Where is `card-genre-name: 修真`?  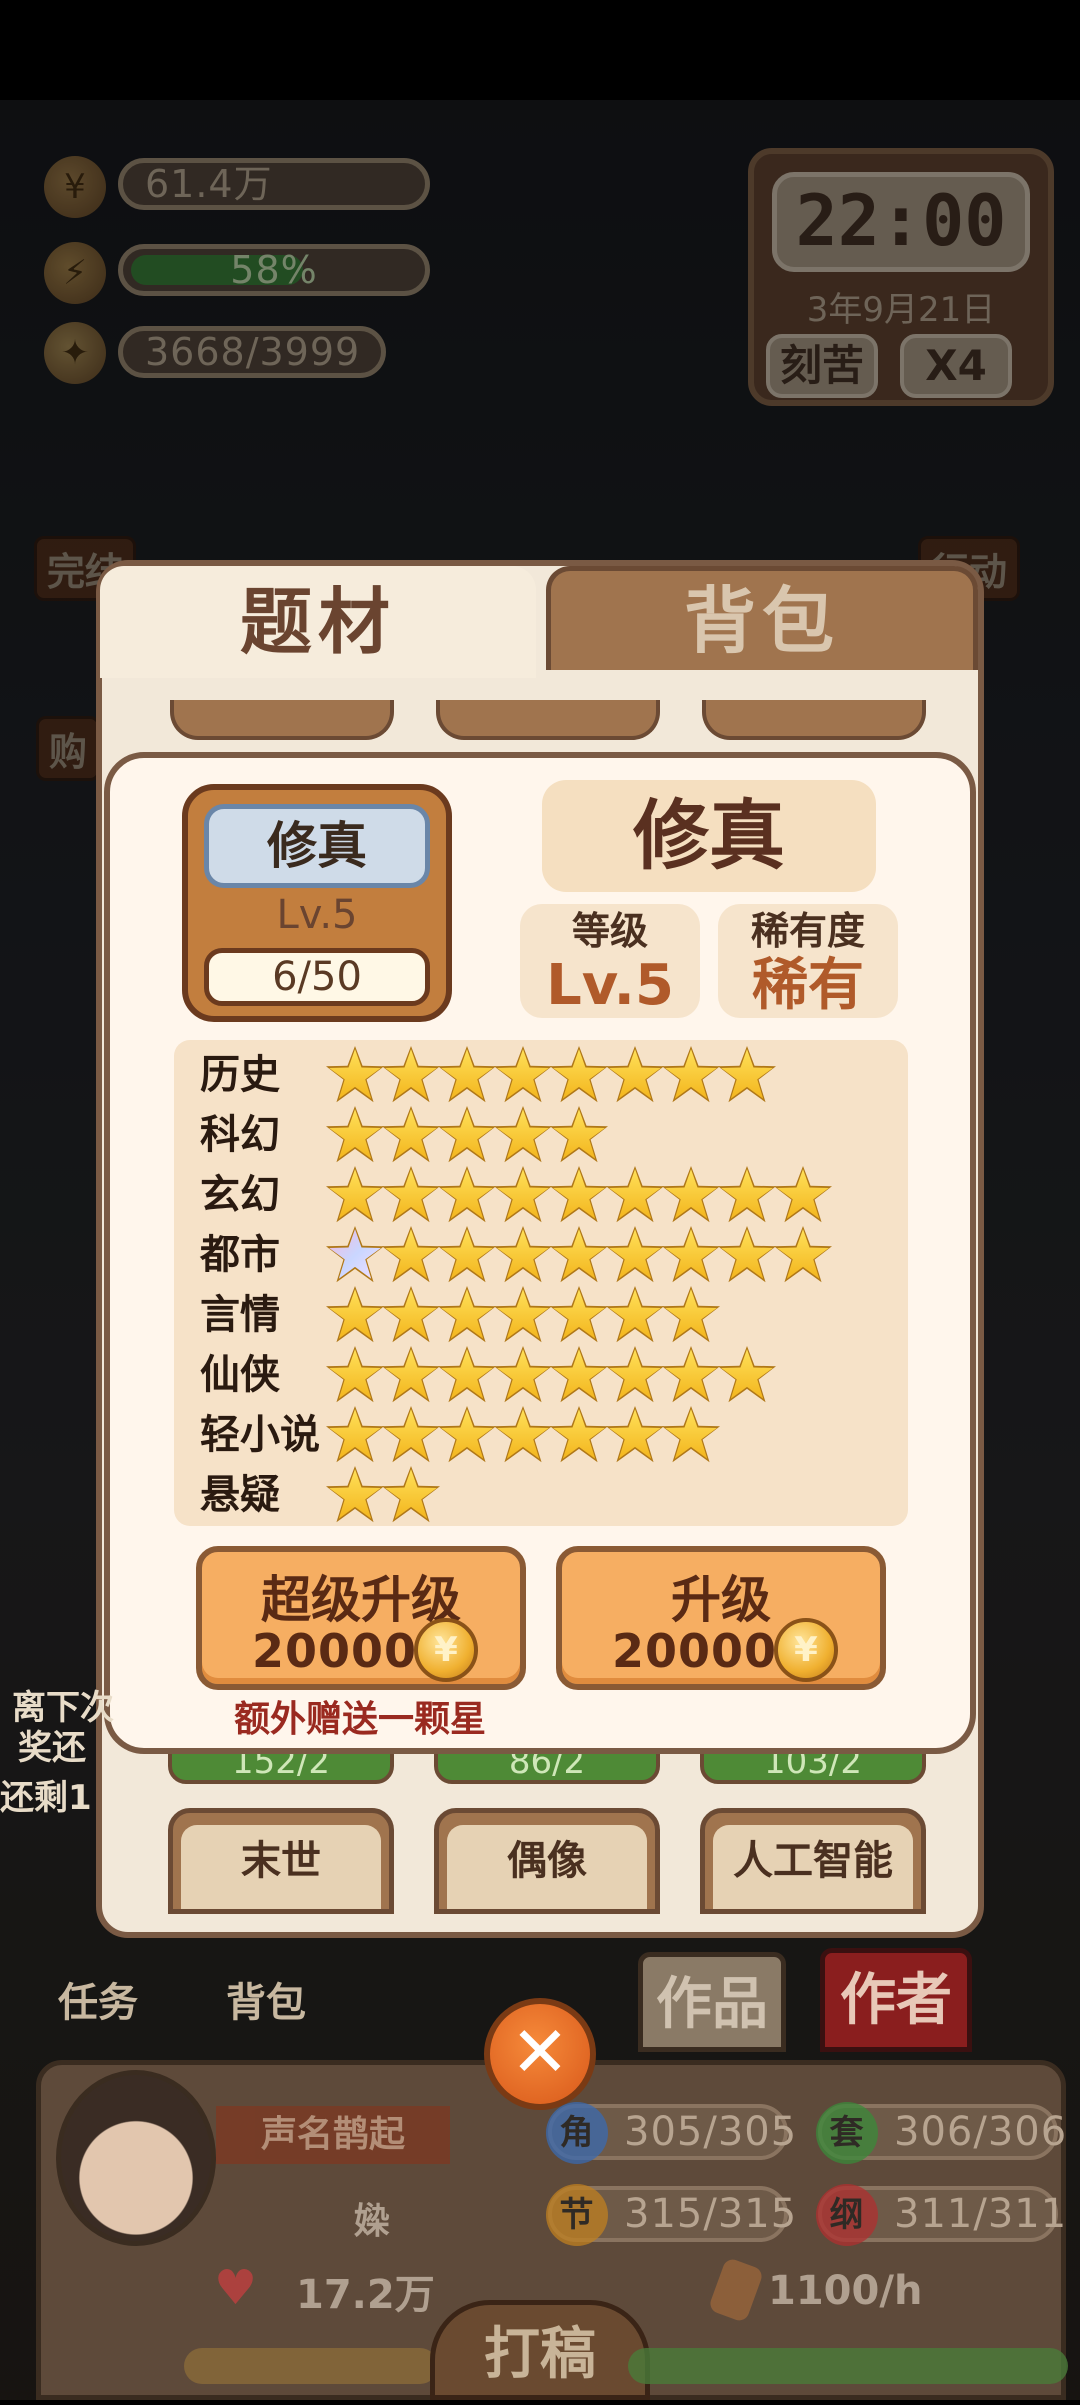
card-genre-name: 修真 is located at coordinates (317, 846).